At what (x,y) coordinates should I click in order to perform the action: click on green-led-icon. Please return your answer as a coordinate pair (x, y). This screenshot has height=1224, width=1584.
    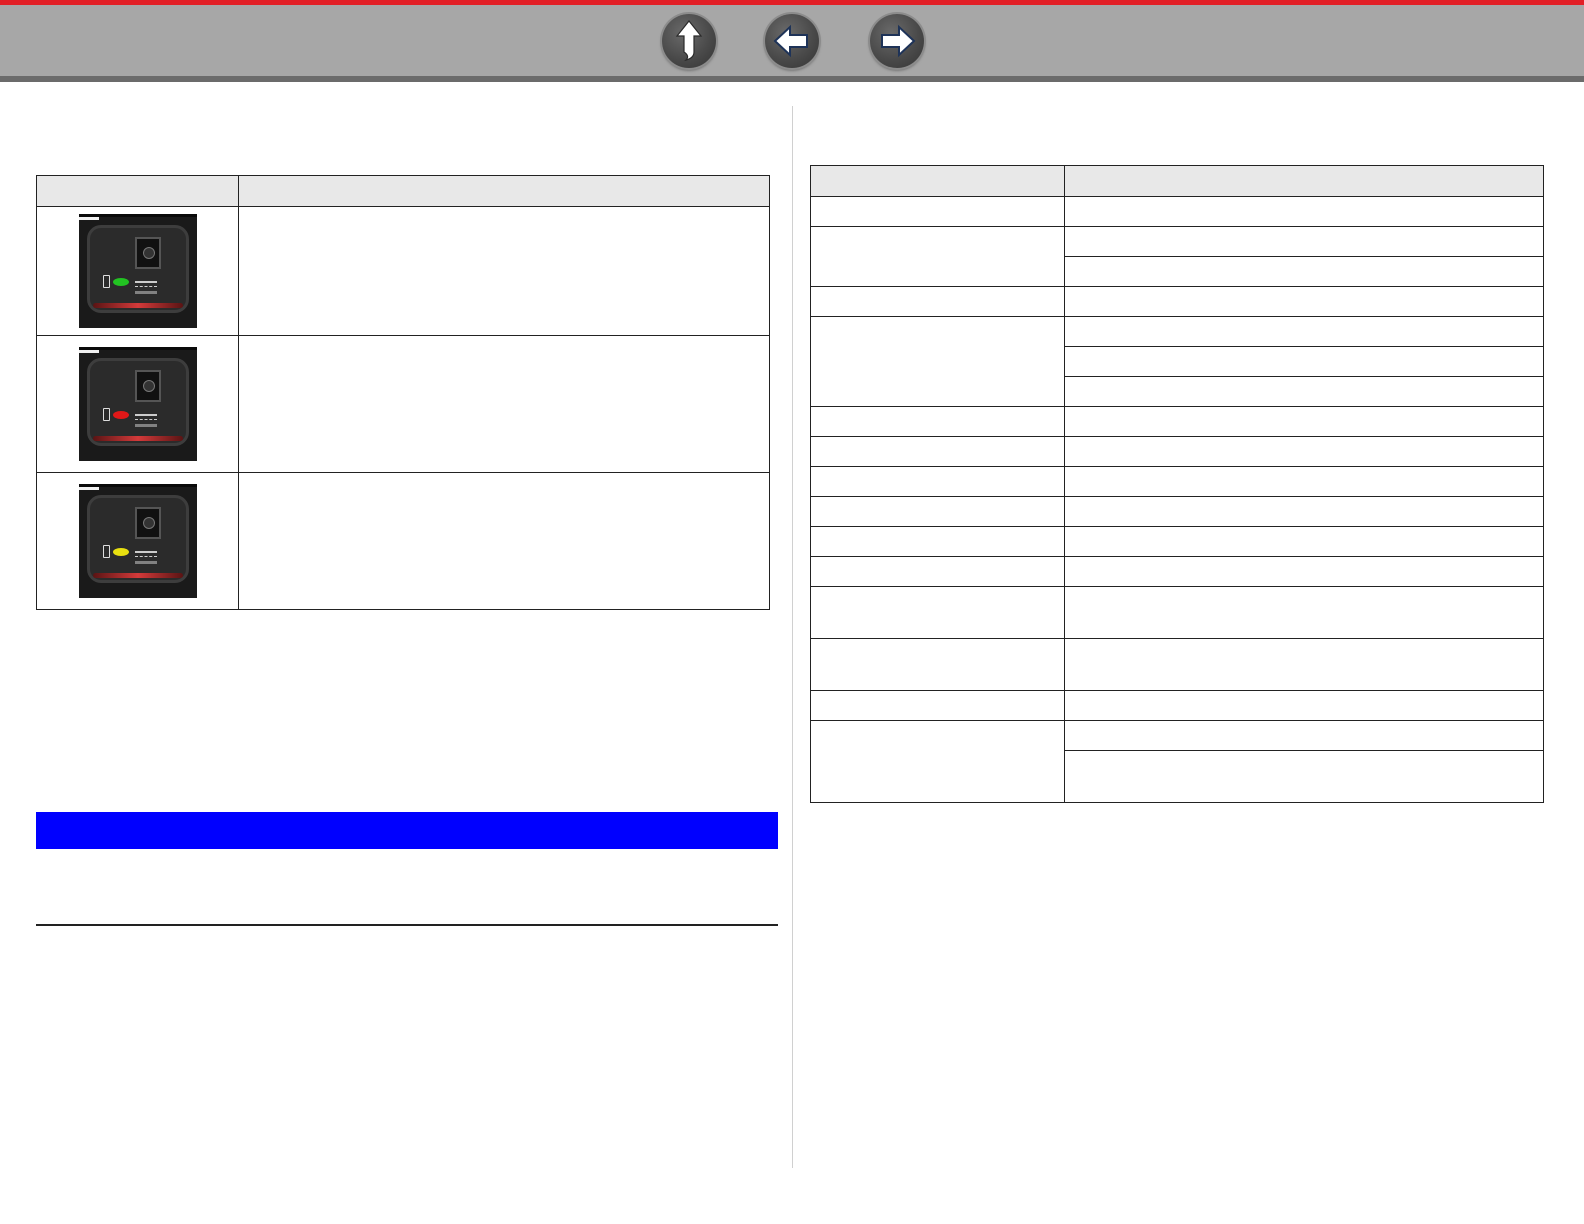
    Looking at the image, I should click on (120, 282).